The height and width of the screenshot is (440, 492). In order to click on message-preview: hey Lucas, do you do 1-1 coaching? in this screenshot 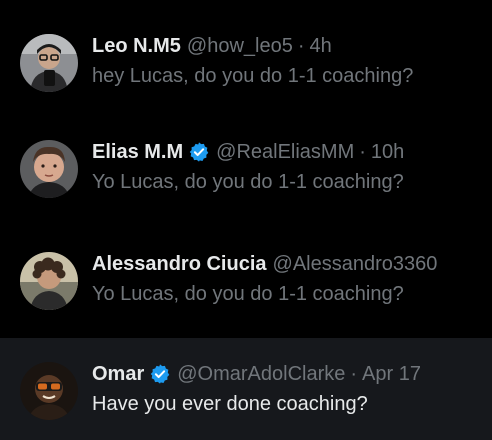, I will do `click(253, 76)`.